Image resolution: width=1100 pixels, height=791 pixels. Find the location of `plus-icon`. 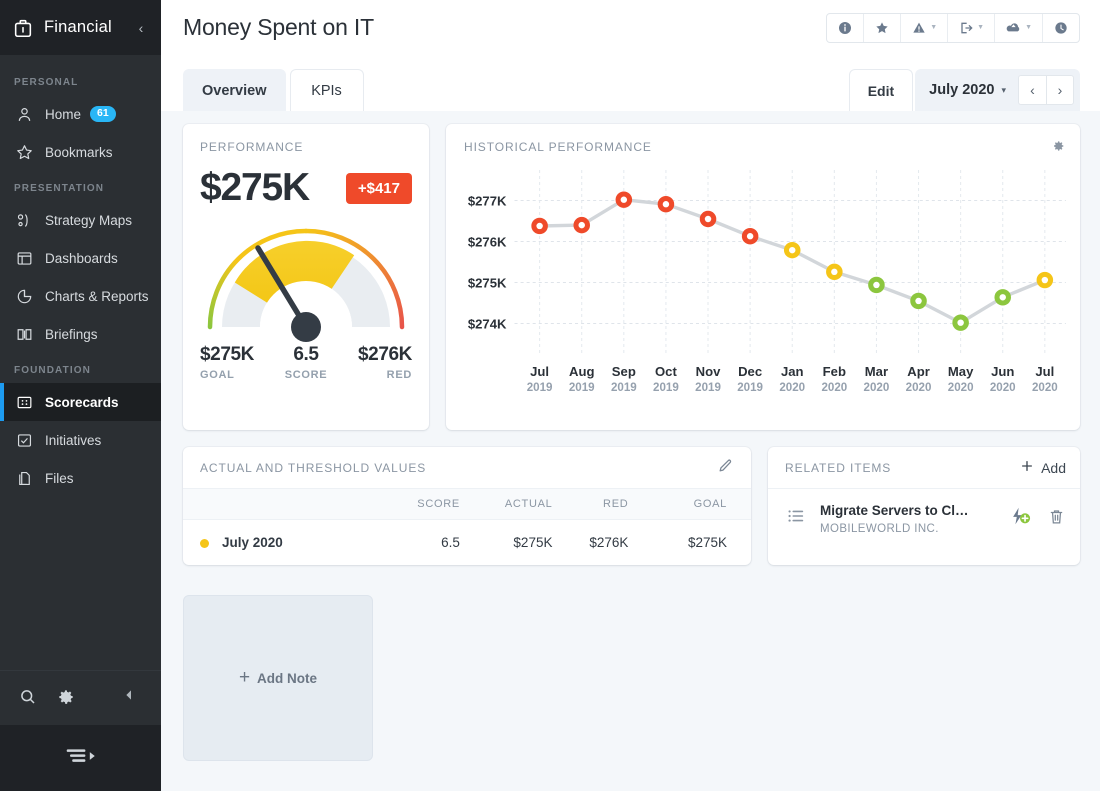

plus-icon is located at coordinates (1027, 467).